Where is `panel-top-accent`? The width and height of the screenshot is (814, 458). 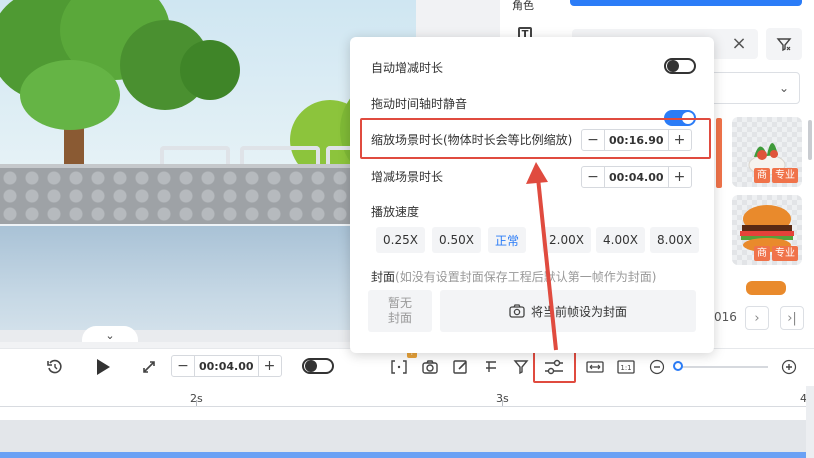
panel-top-accent is located at coordinates (686, 3).